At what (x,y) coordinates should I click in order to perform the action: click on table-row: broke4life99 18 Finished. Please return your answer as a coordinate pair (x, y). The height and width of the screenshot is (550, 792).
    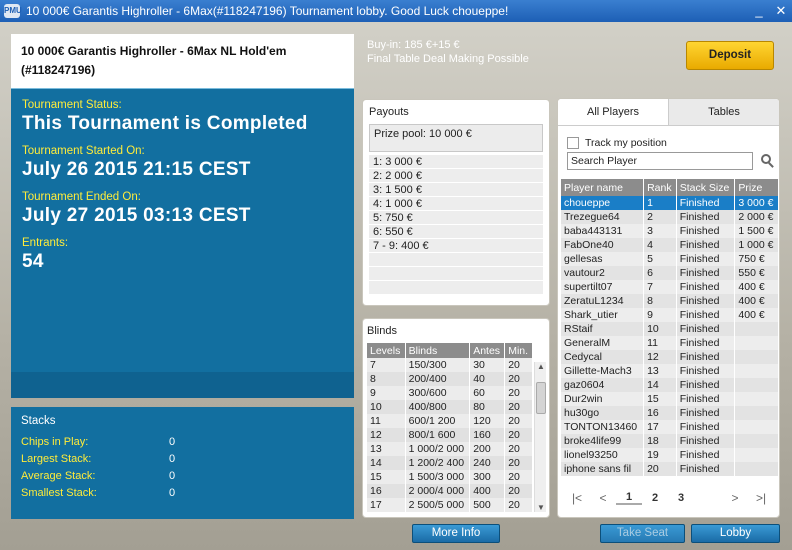
    Looking at the image, I should click on (670, 441).